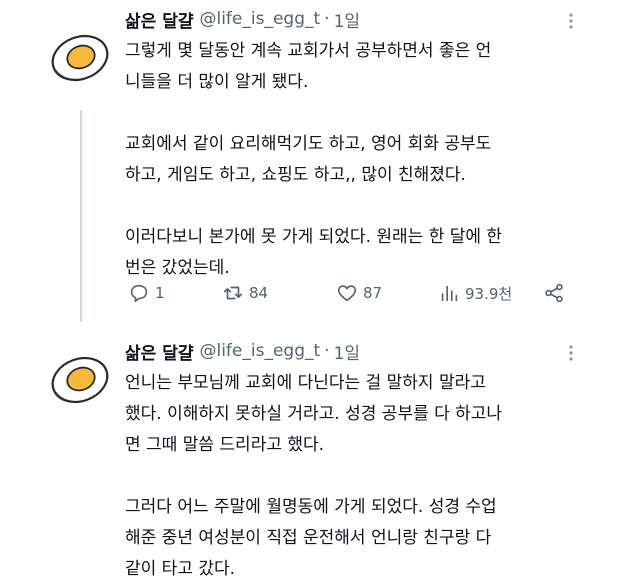 This screenshot has width=620, height=580. I want to click on tweet-text-line: 같이 타고 갔다., so click(180, 569).